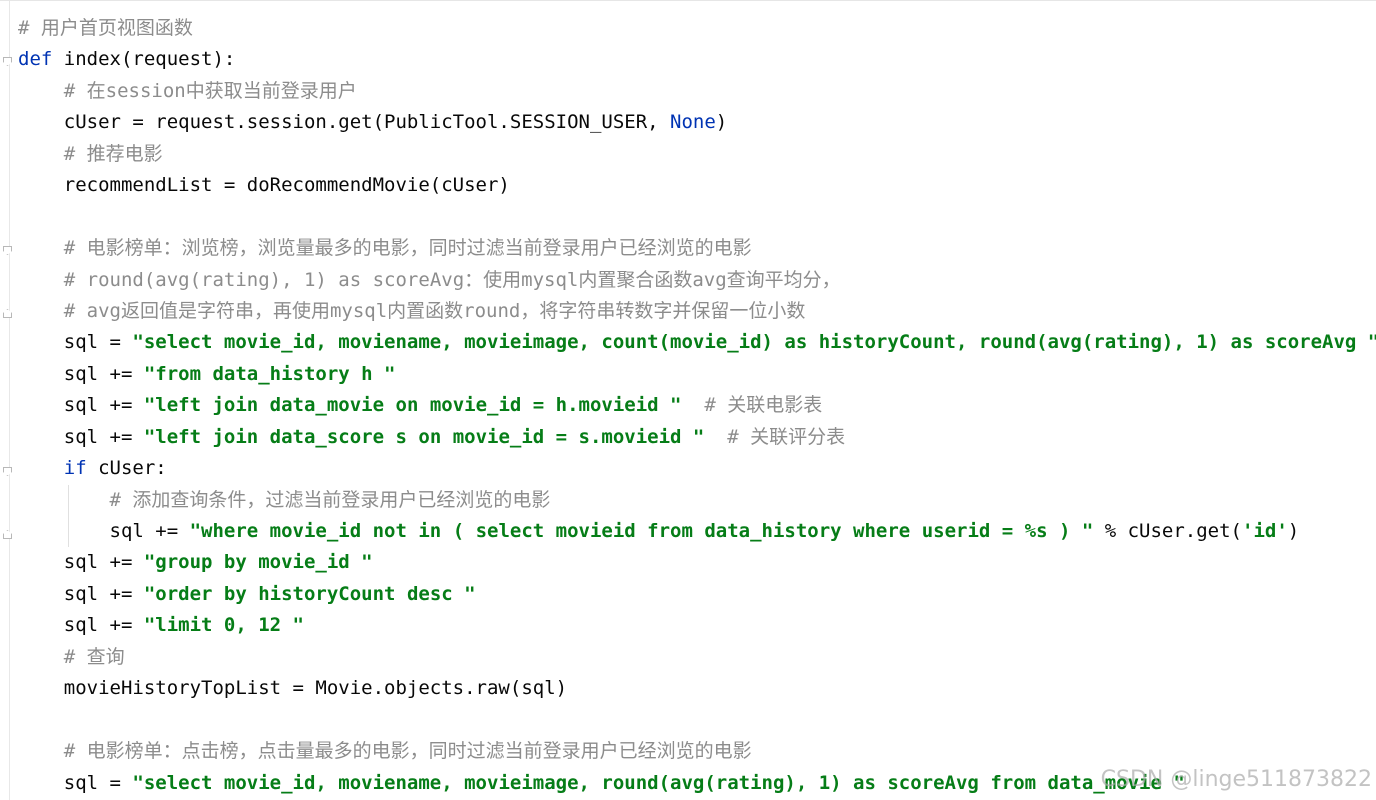 The height and width of the screenshot is (800, 1376). What do you see at coordinates (697, 154) in the screenshot?
I see `code-line: # 推荐电影` at bounding box center [697, 154].